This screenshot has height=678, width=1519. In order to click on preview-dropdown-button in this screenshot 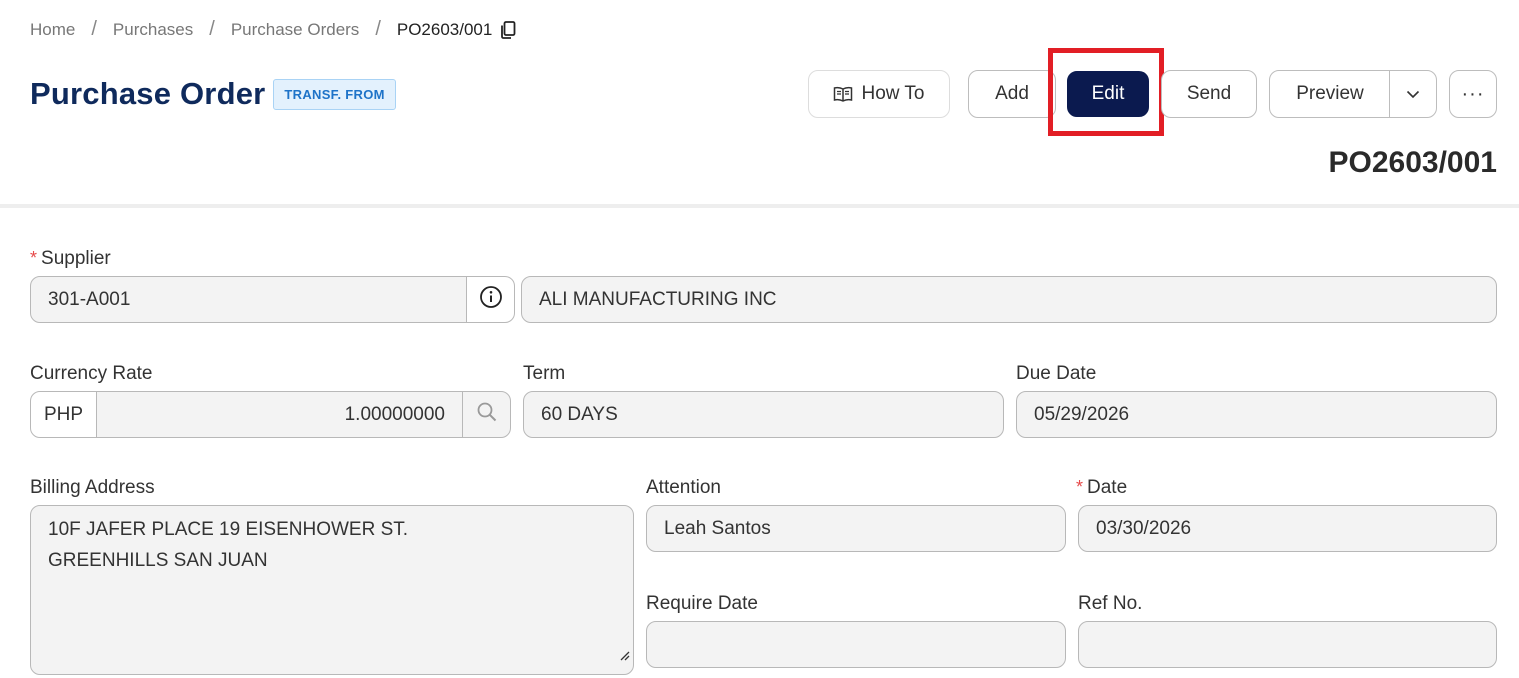, I will do `click(1413, 94)`.